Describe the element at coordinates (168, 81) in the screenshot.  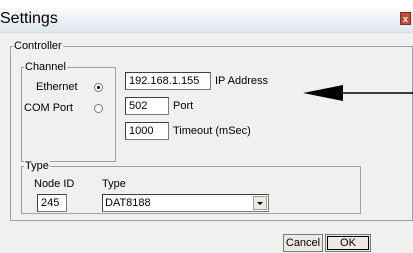
I see `ip-address-input: 192.168.1.155` at that location.